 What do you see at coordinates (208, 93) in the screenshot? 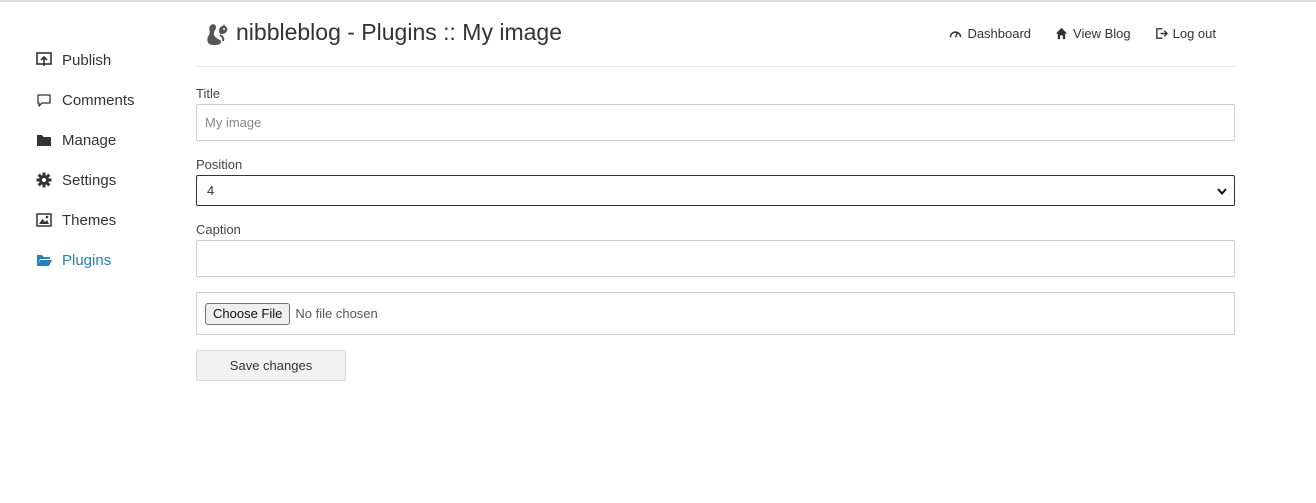
I see `title-label: Title` at bounding box center [208, 93].